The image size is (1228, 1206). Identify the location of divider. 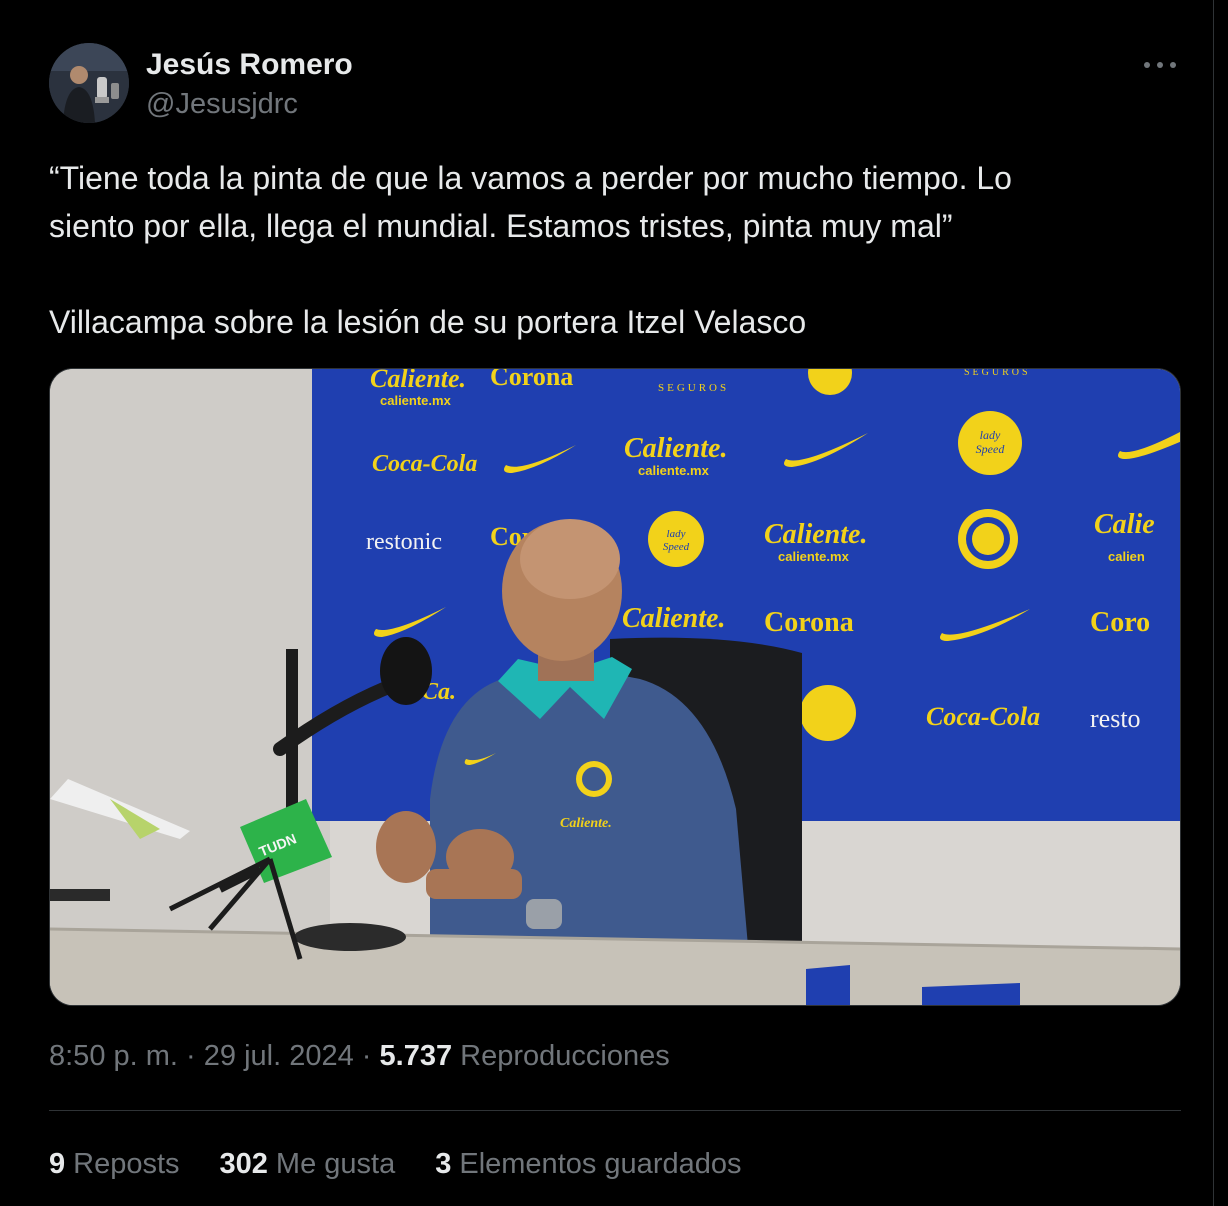
(615, 1110).